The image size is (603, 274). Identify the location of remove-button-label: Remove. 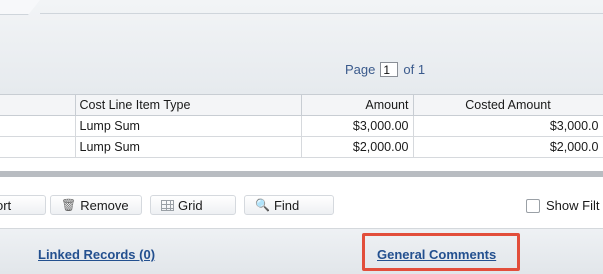
(104, 205).